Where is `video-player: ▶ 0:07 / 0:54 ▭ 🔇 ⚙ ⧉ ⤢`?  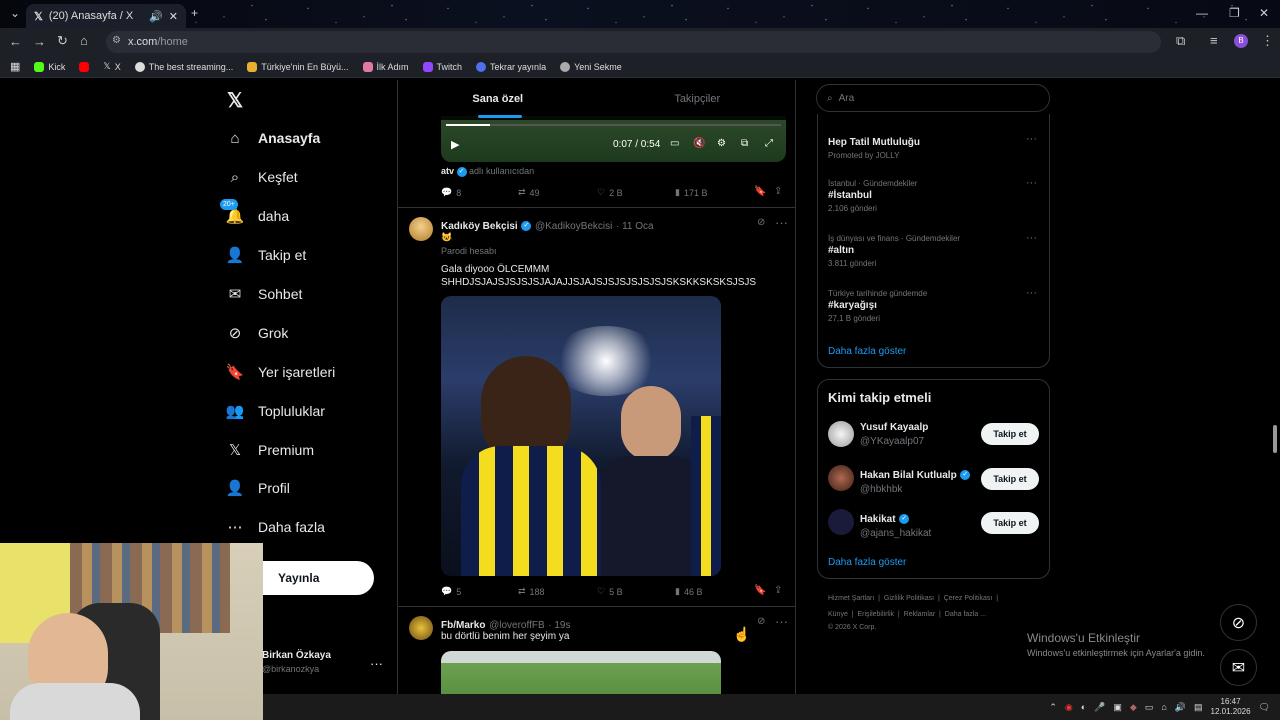 video-player: ▶ 0:07 / 0:54 ▭ 🔇 ⚙ ⧉ ⤢ is located at coordinates (613, 139).